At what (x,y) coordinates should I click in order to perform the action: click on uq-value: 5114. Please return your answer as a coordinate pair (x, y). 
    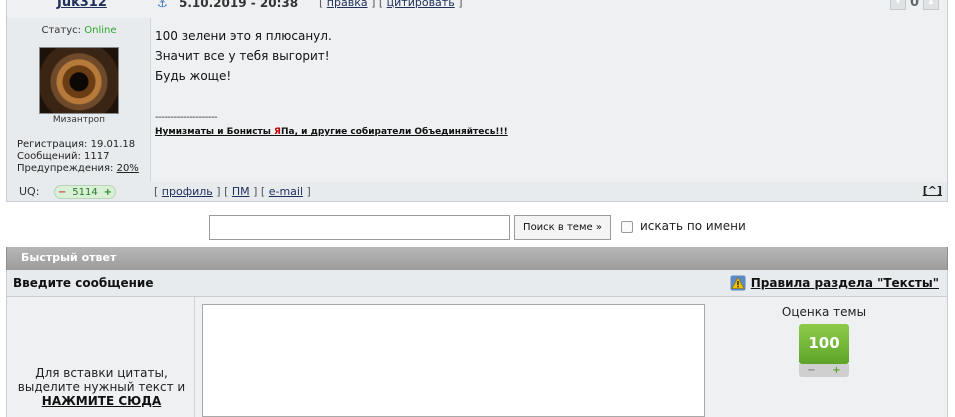
    Looking at the image, I should click on (85, 192).